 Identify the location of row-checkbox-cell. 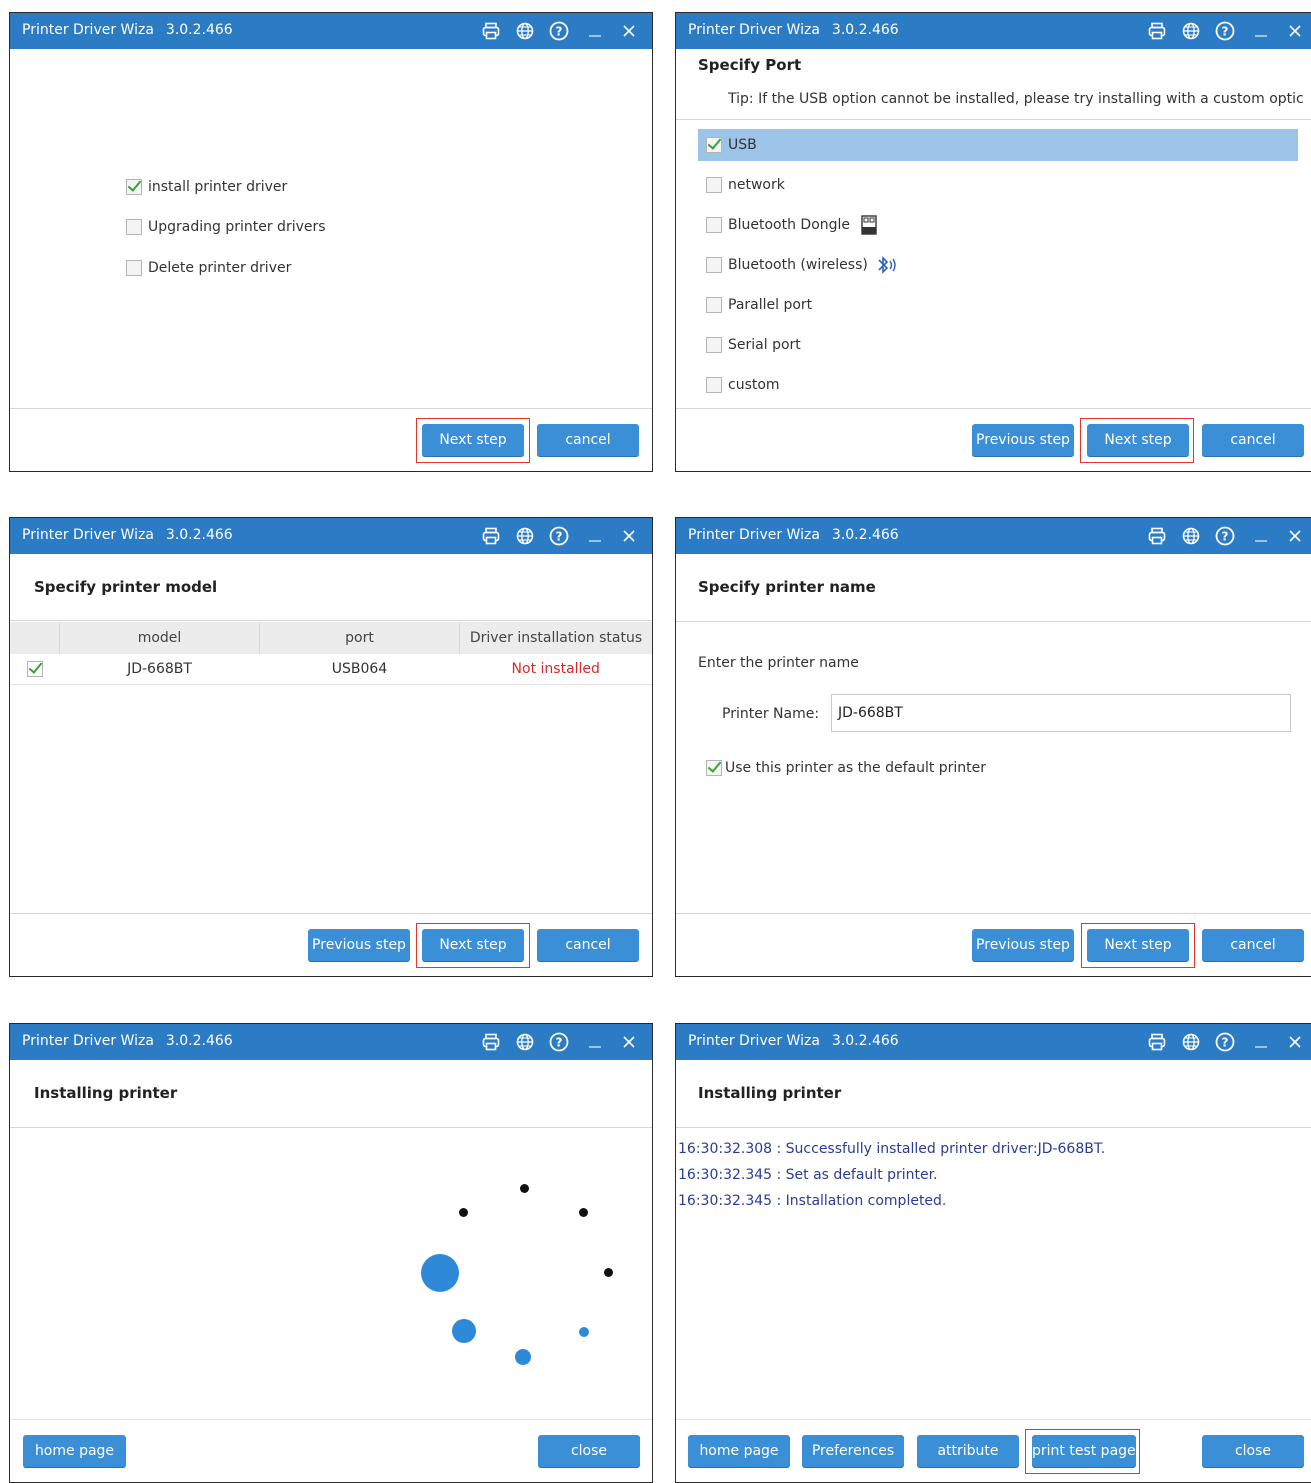
(35, 669).